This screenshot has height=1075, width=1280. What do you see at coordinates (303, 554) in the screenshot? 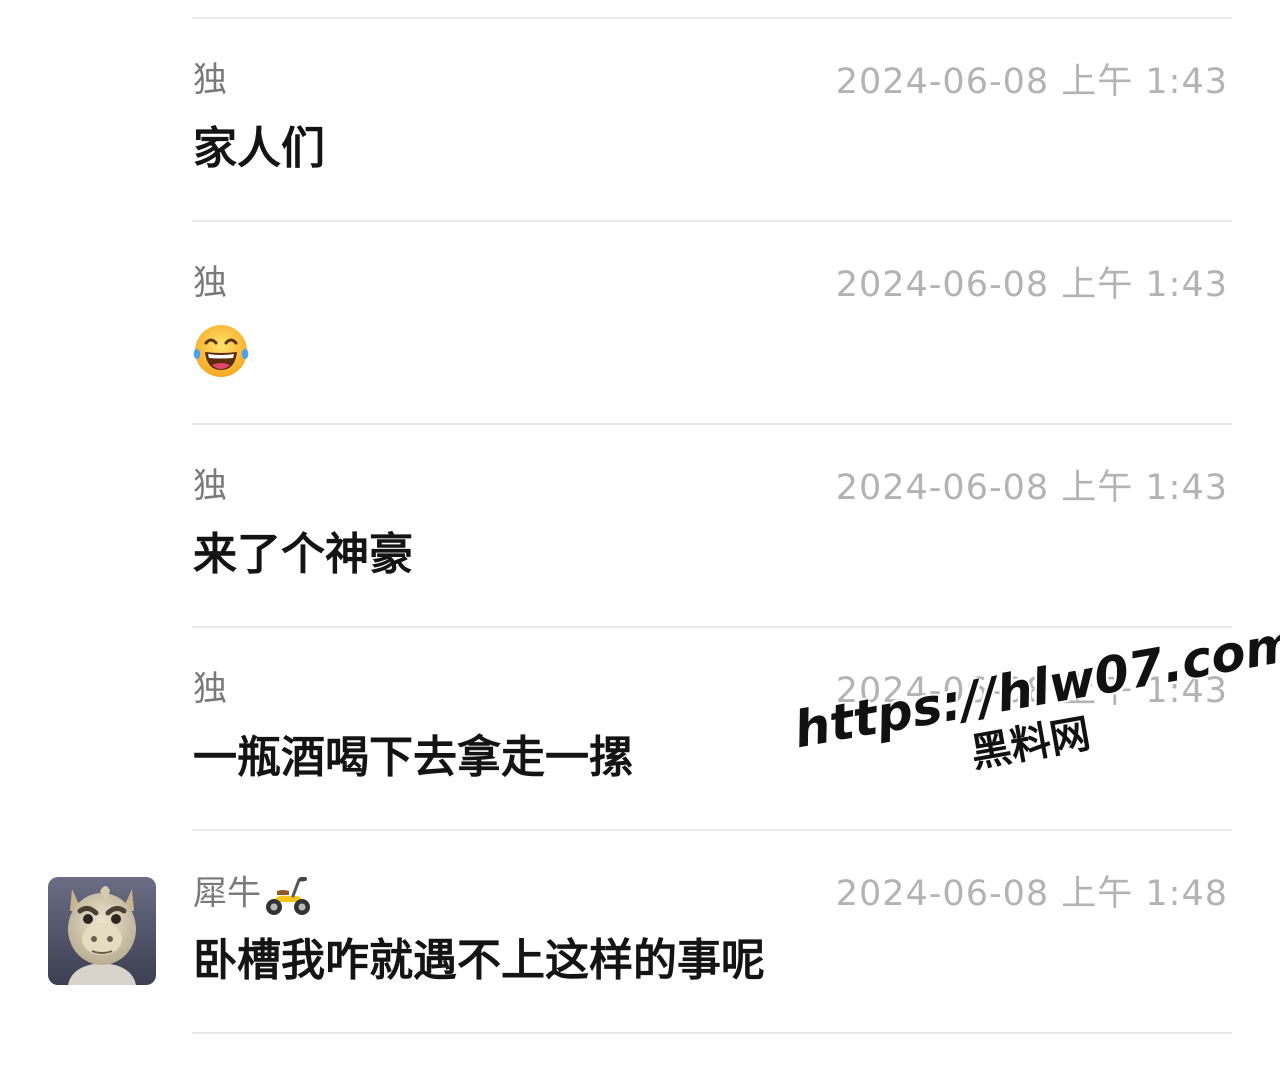
I see `message-text: 来了个神豪` at bounding box center [303, 554].